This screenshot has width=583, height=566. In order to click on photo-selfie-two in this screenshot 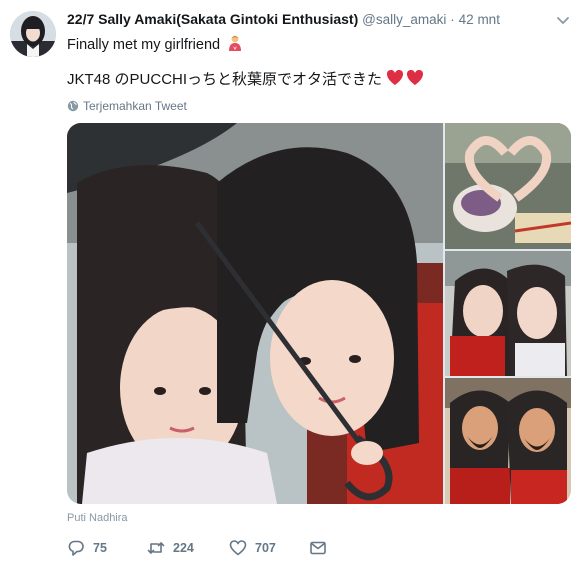, I will do `click(508, 313)`.